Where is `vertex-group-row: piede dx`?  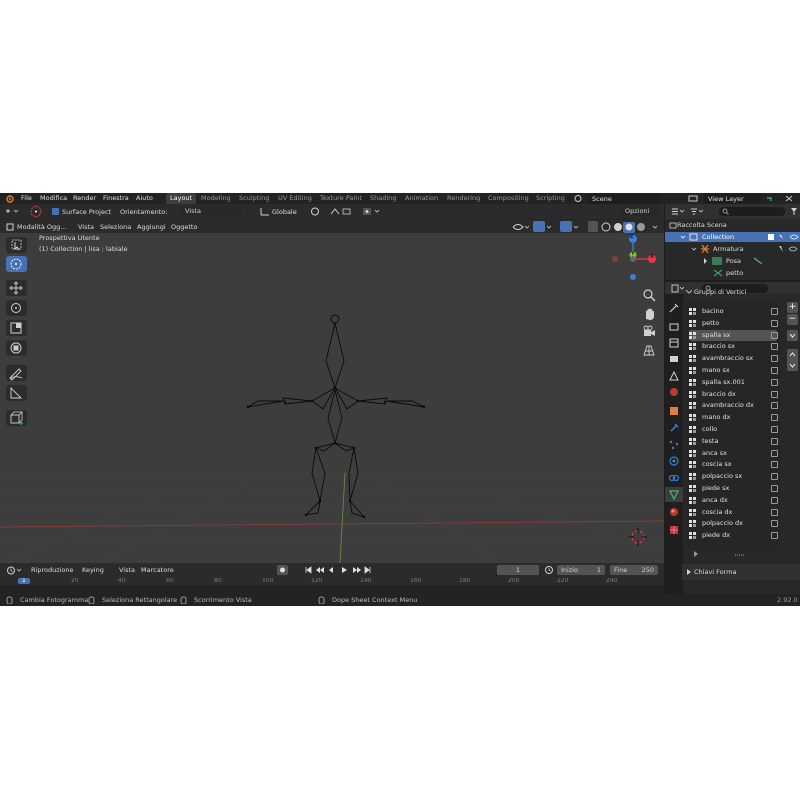 vertex-group-row: piede dx is located at coordinates (733, 535).